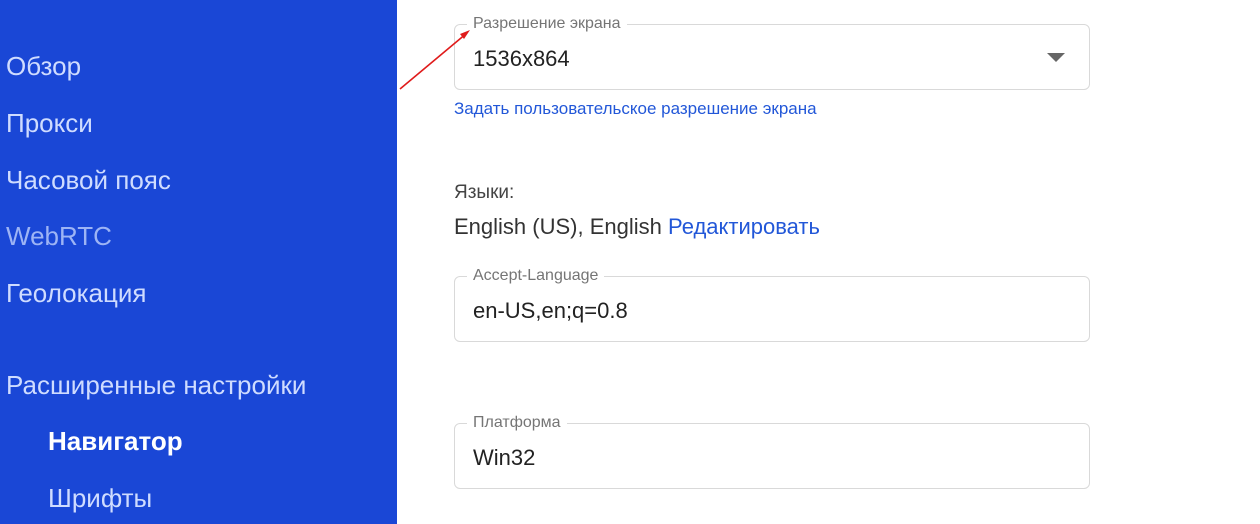 Image resolution: width=1260 pixels, height=524 pixels. What do you see at coordinates (772, 304) in the screenshot?
I see `accept-language-field: Accept-Language en-US,en;q=0.8` at bounding box center [772, 304].